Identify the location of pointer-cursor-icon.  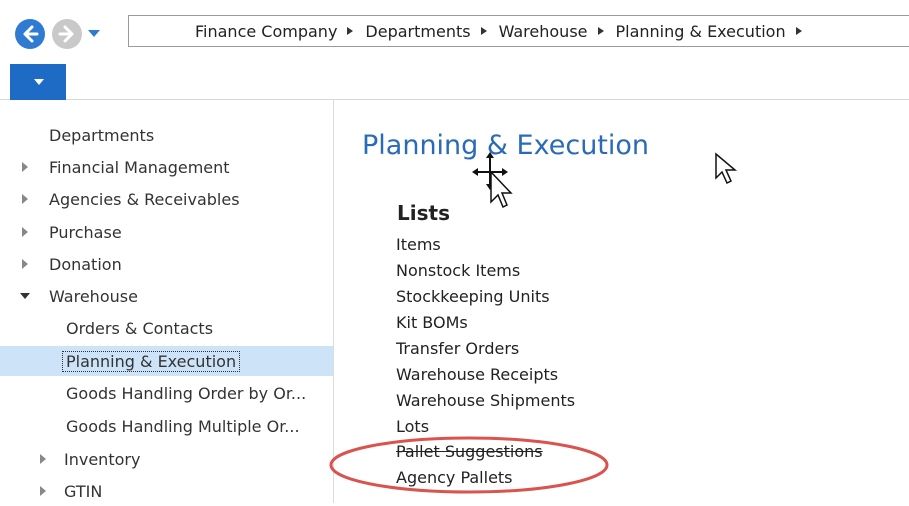
(726, 168).